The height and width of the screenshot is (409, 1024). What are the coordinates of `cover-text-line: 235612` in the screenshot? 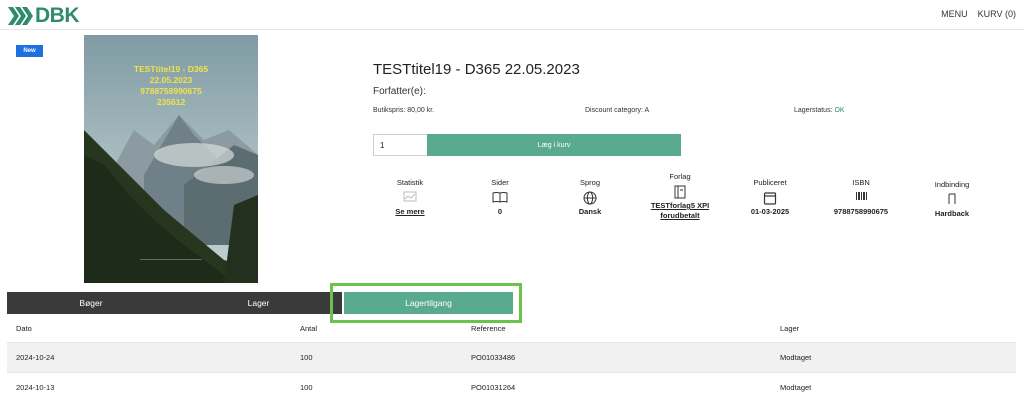 It's located at (171, 102).